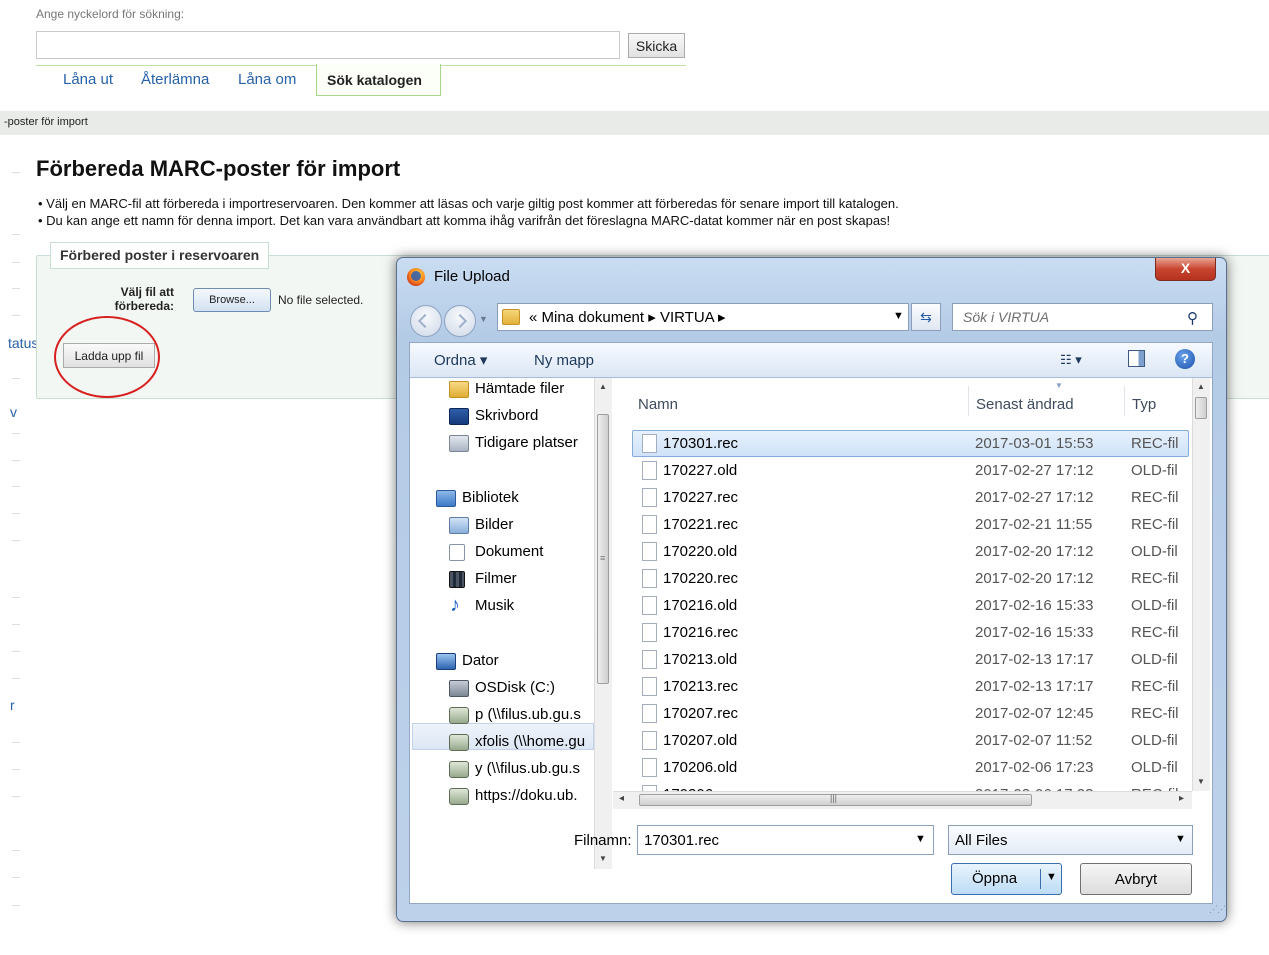 Image resolution: width=1269 pixels, height=955 pixels. Describe the element at coordinates (1180, 839) in the screenshot. I see `filter-dropdown-icon: ▼` at that location.